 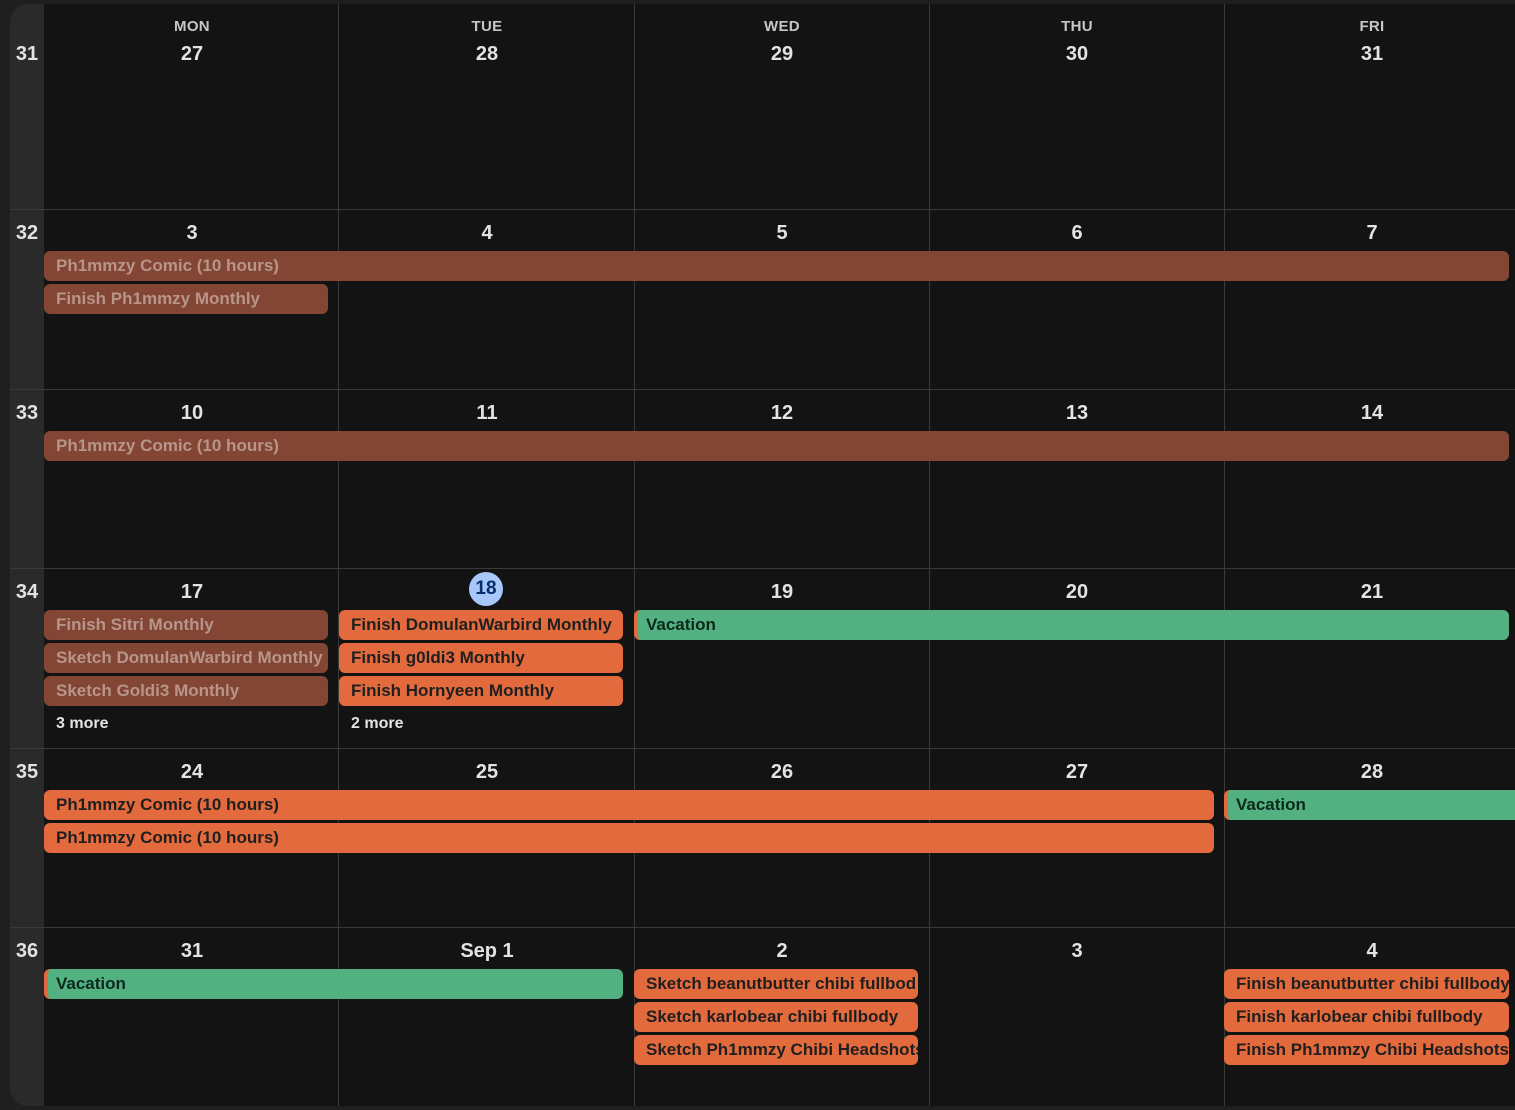 I want to click on day-number: 24, so click(x=192, y=772).